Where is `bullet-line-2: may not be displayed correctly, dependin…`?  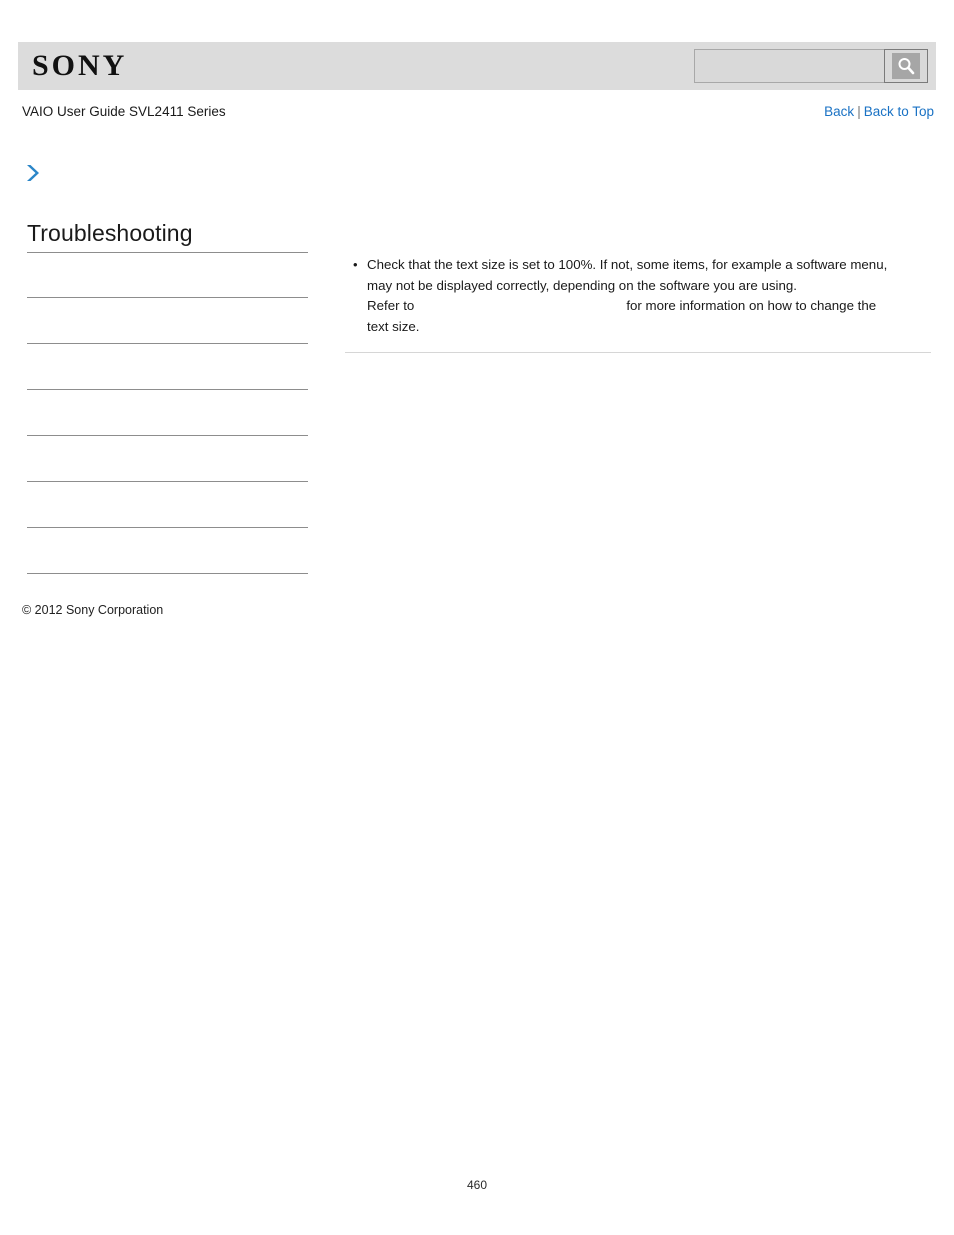 bullet-line-2: may not be displayed correctly, dependin… is located at coordinates (582, 285).